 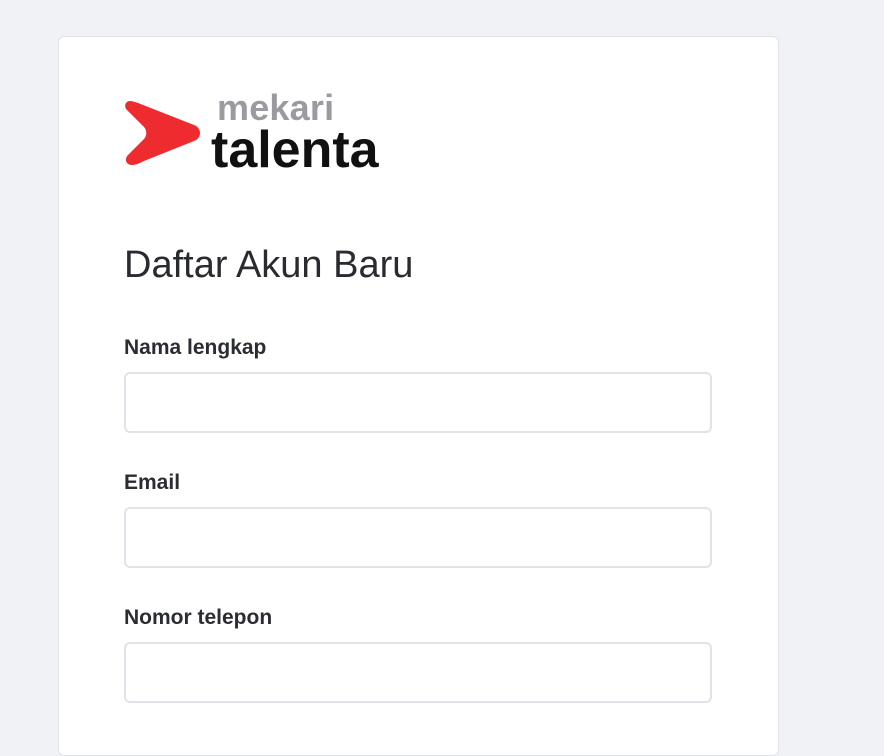 I want to click on full-name-label: Nama lengkap, so click(x=195, y=347).